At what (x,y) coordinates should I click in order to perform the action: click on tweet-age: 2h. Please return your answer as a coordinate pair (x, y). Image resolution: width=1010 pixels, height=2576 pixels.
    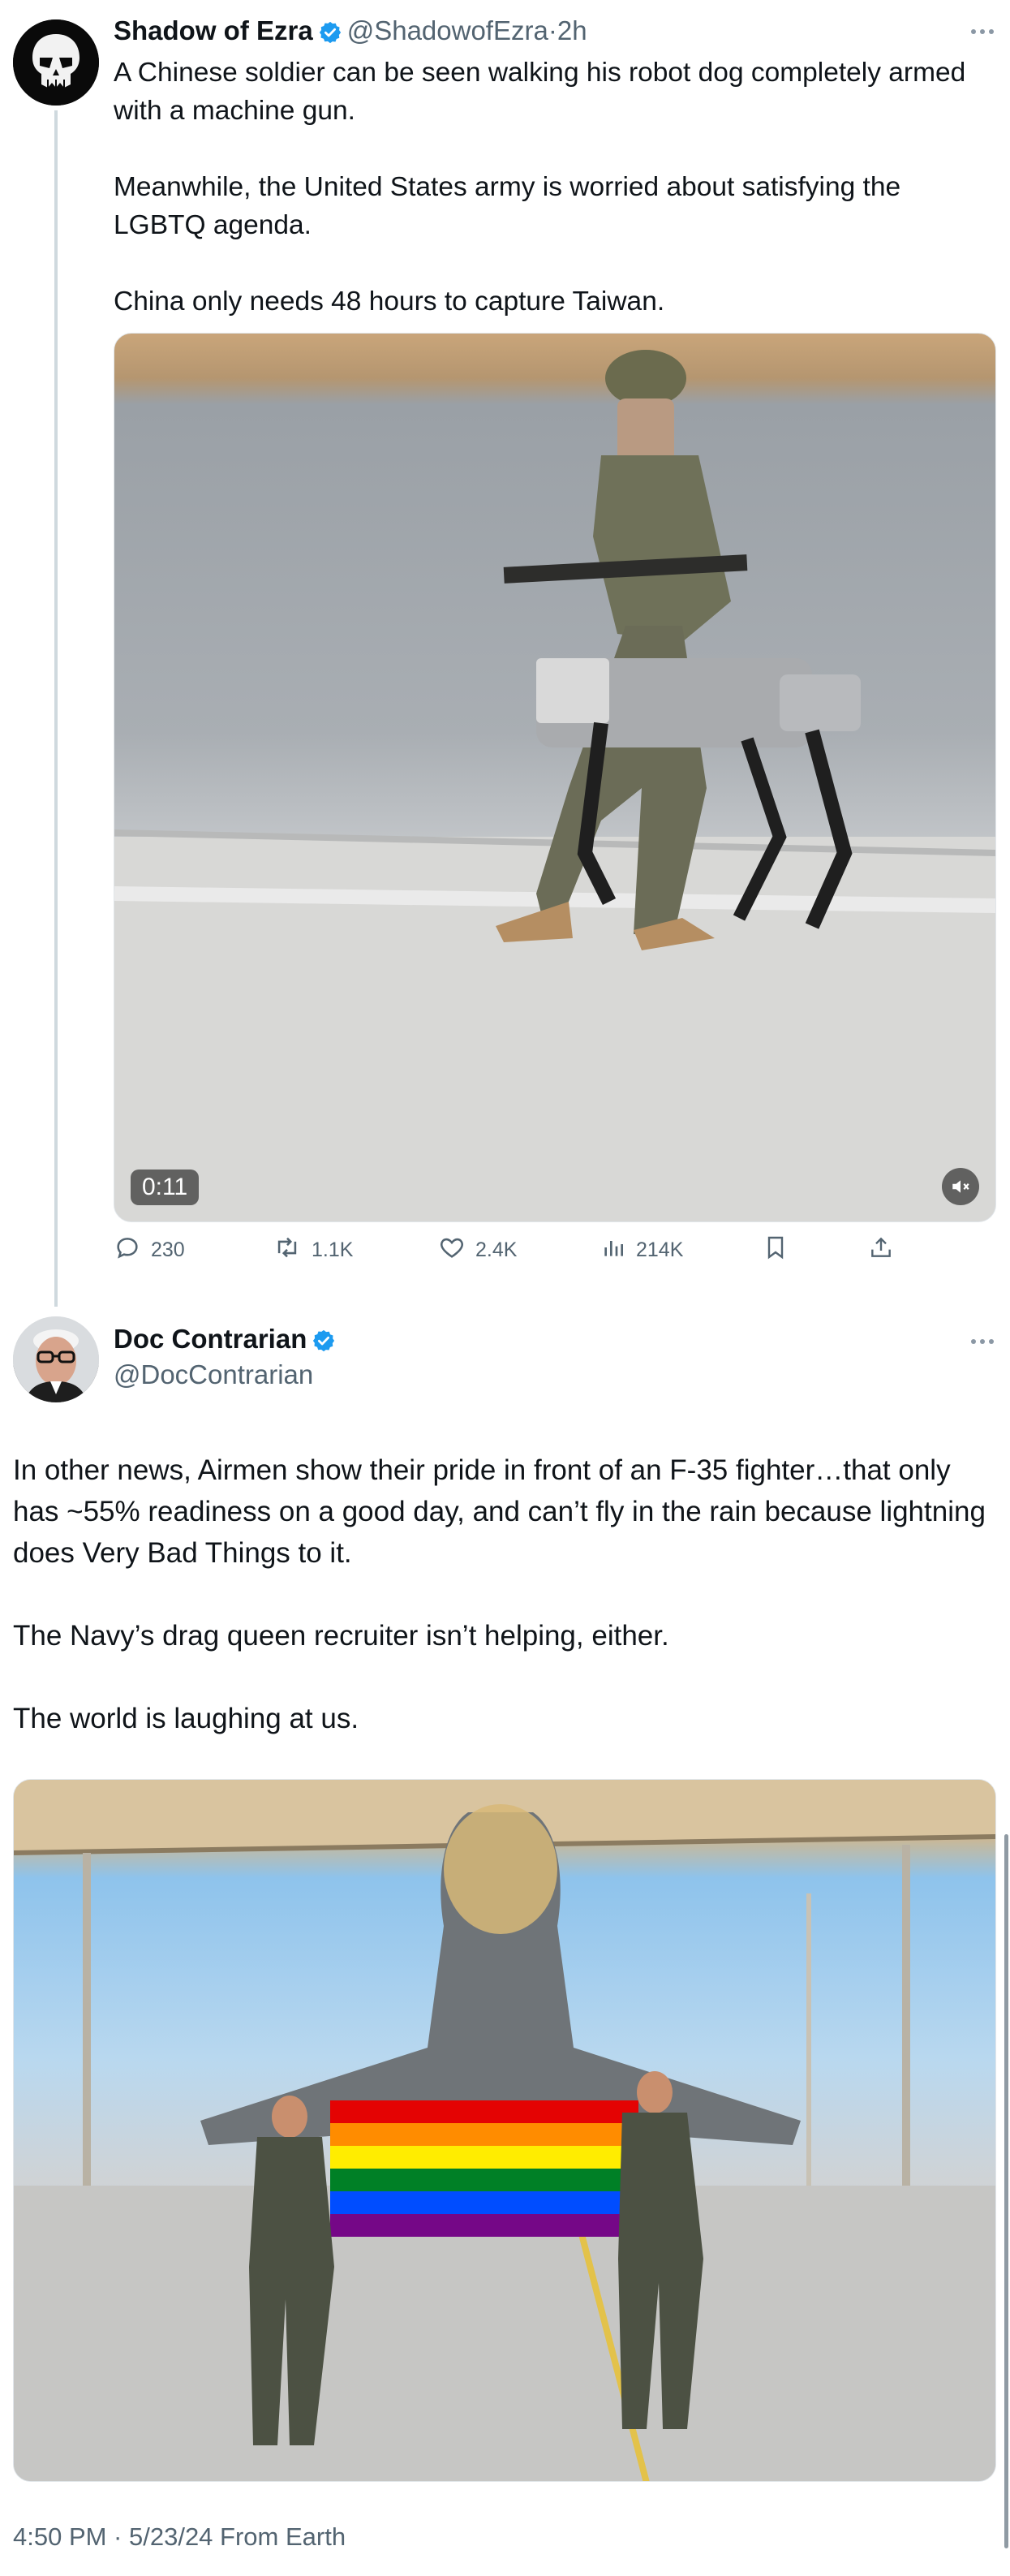
    Looking at the image, I should click on (572, 30).